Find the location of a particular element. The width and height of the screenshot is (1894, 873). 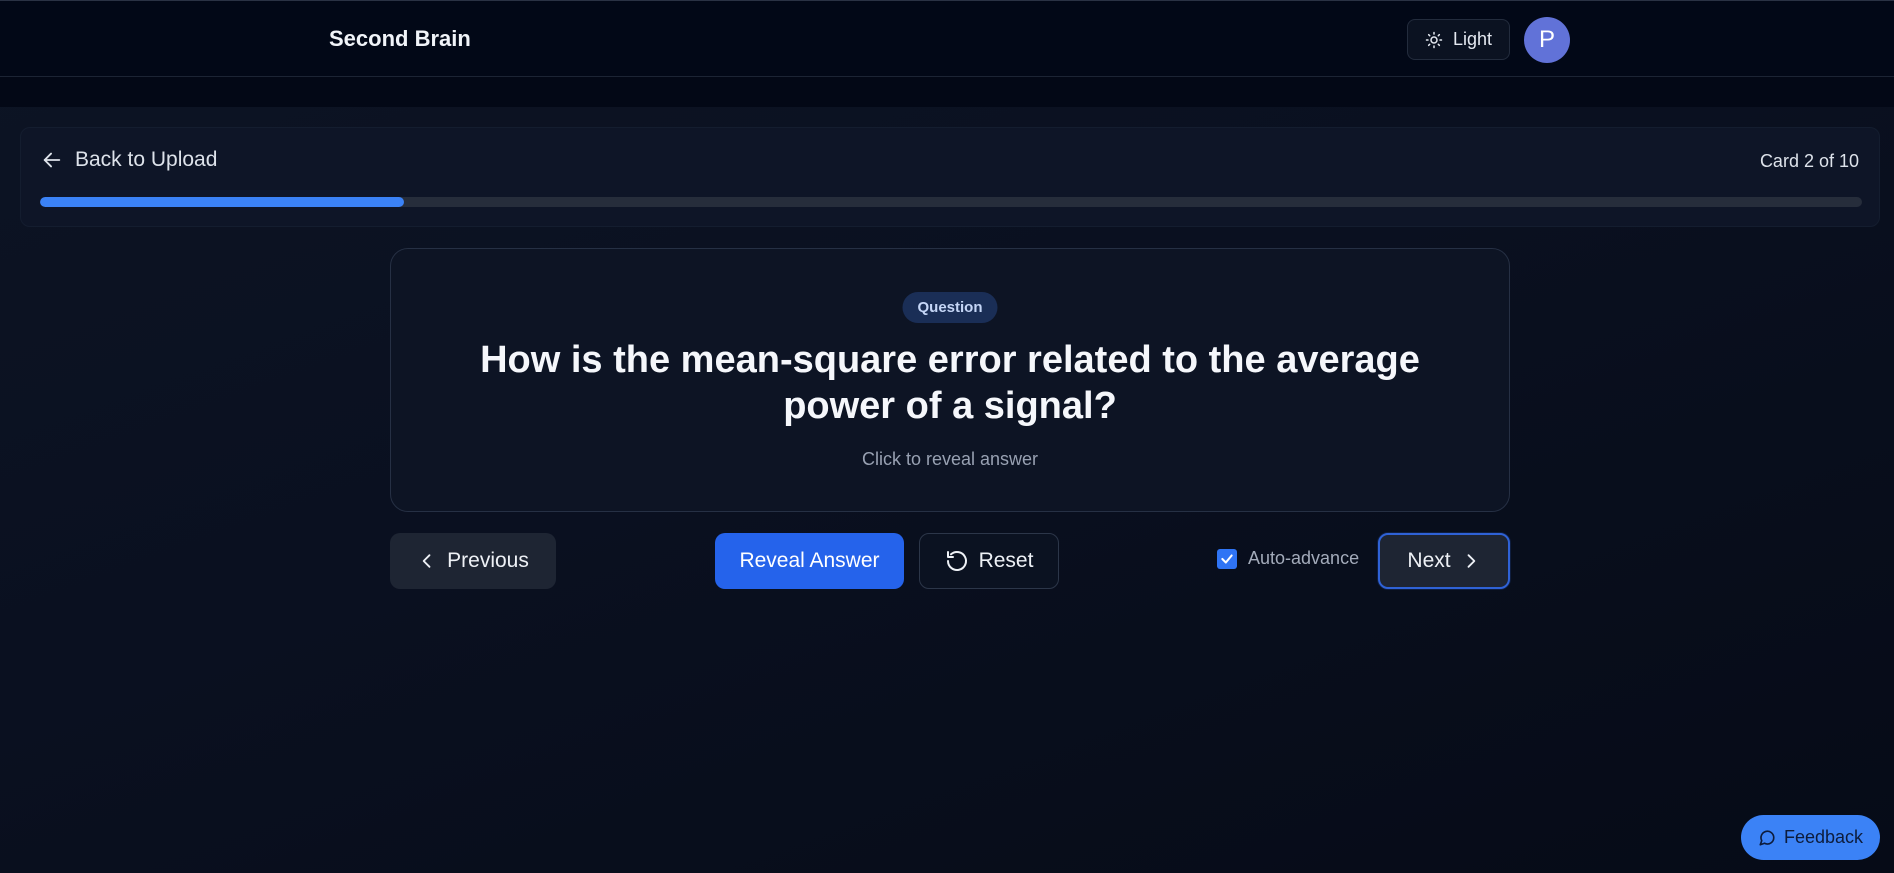

feedback-button: Feedback is located at coordinates (1810, 837).